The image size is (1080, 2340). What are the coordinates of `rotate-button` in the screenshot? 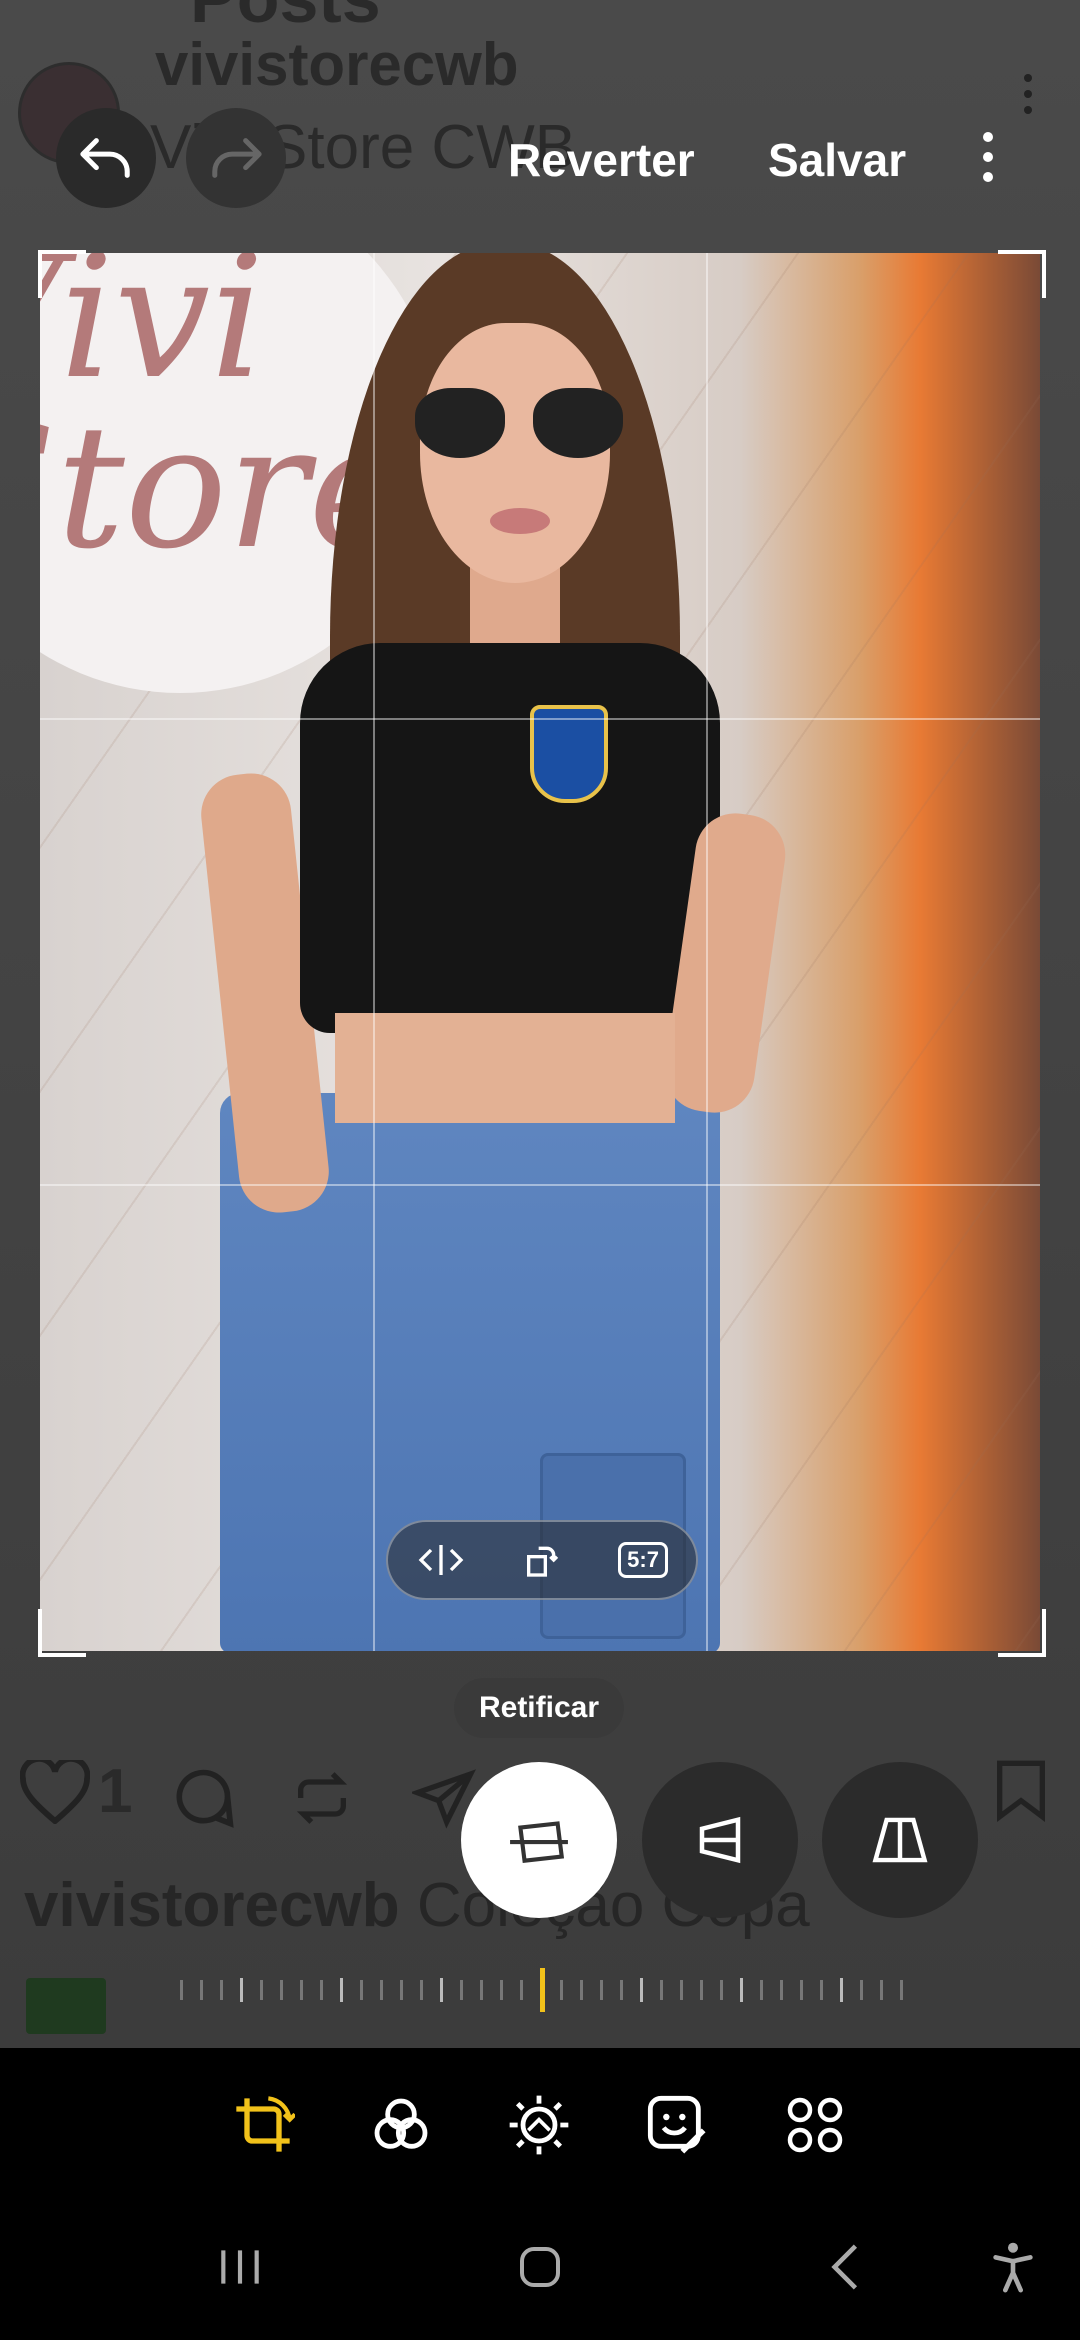 It's located at (542, 1560).